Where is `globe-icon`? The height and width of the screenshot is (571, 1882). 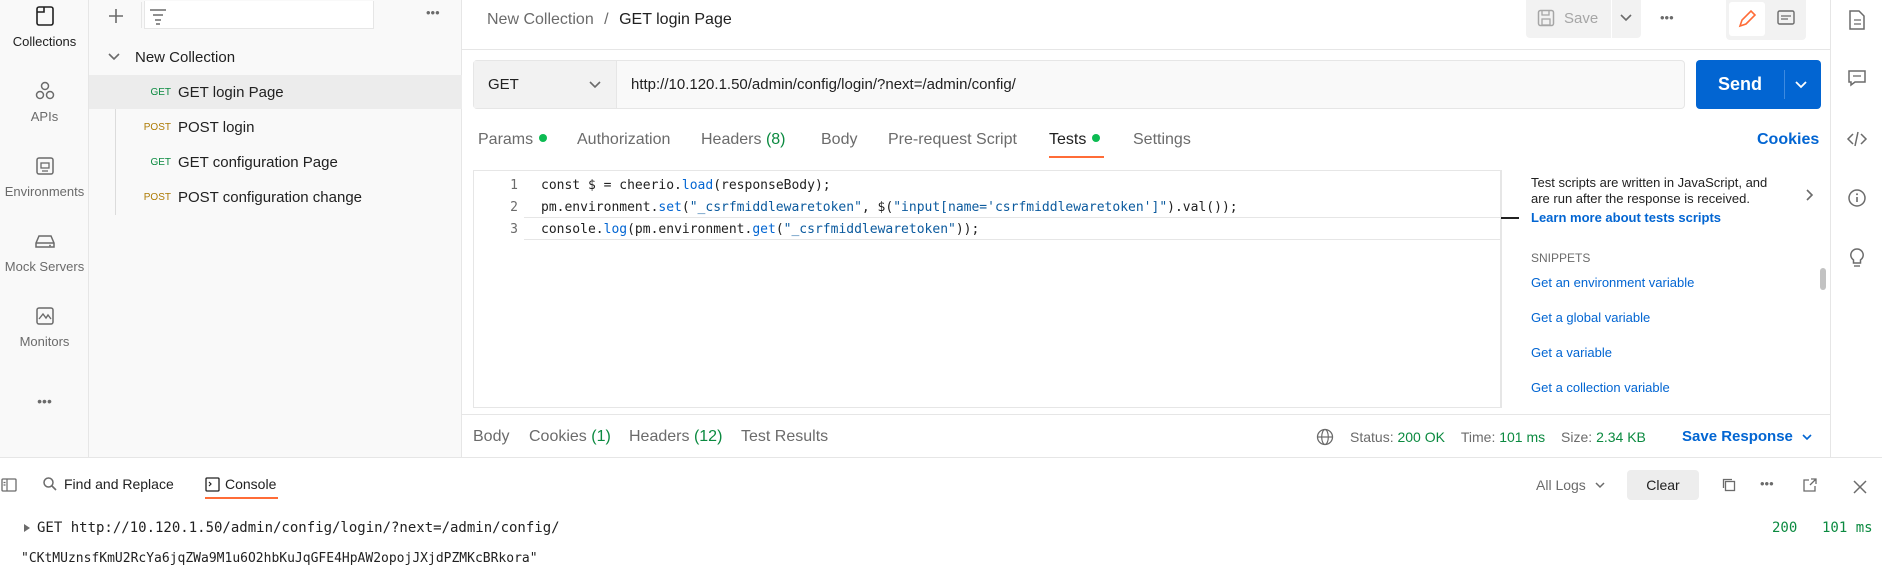 globe-icon is located at coordinates (1325, 437).